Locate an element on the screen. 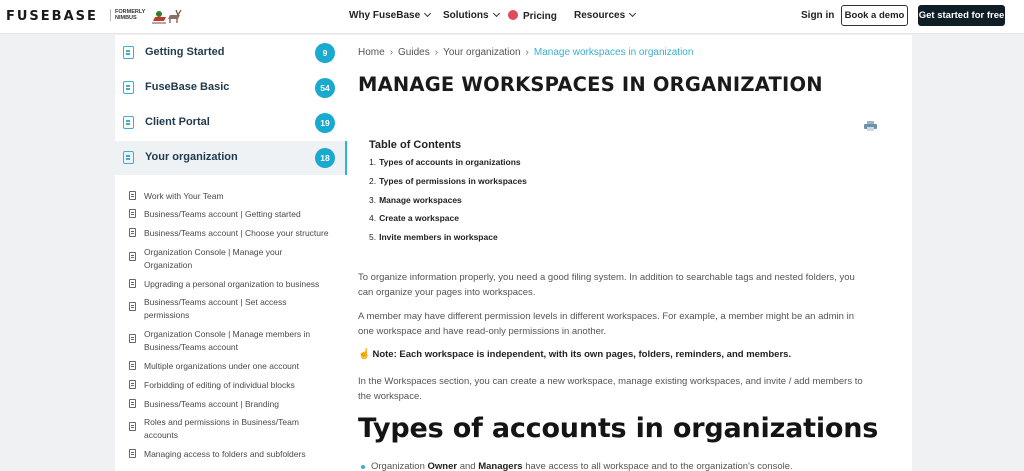 The width and height of the screenshot is (1024, 471). nav-solutions: Solutions is located at coordinates (471, 15).